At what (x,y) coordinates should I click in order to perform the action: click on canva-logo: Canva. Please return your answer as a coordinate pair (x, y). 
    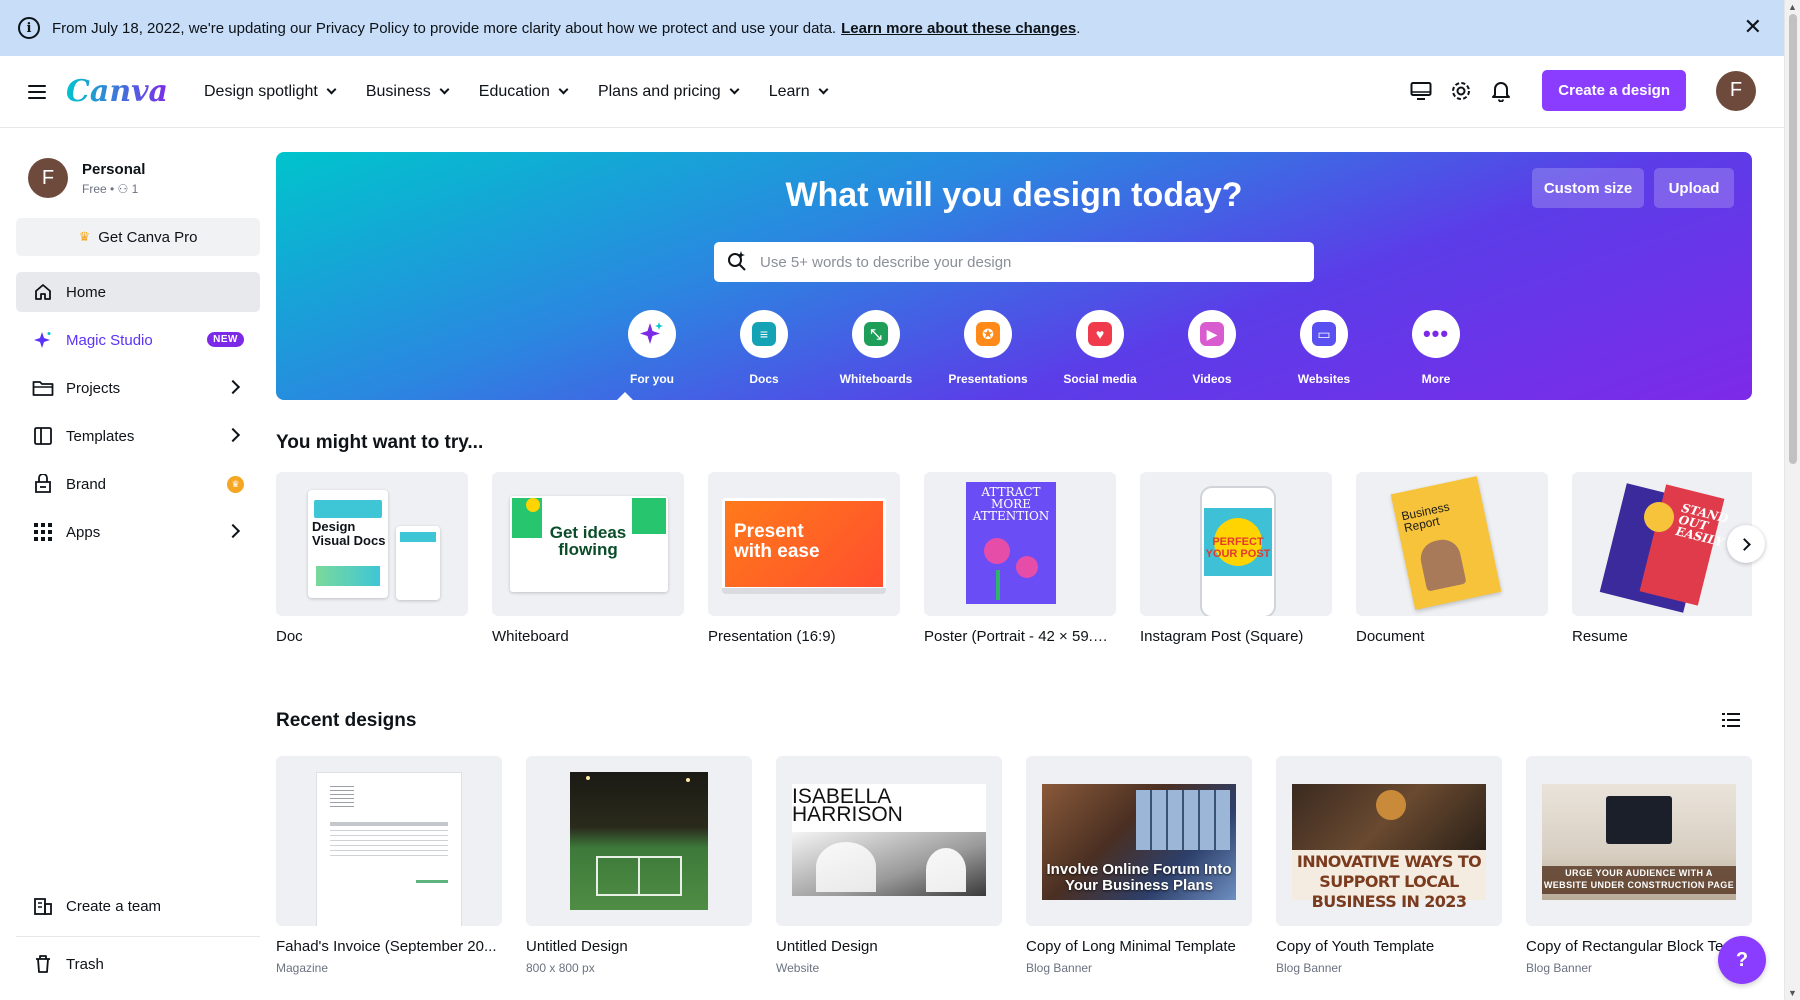
    Looking at the image, I should click on (117, 91).